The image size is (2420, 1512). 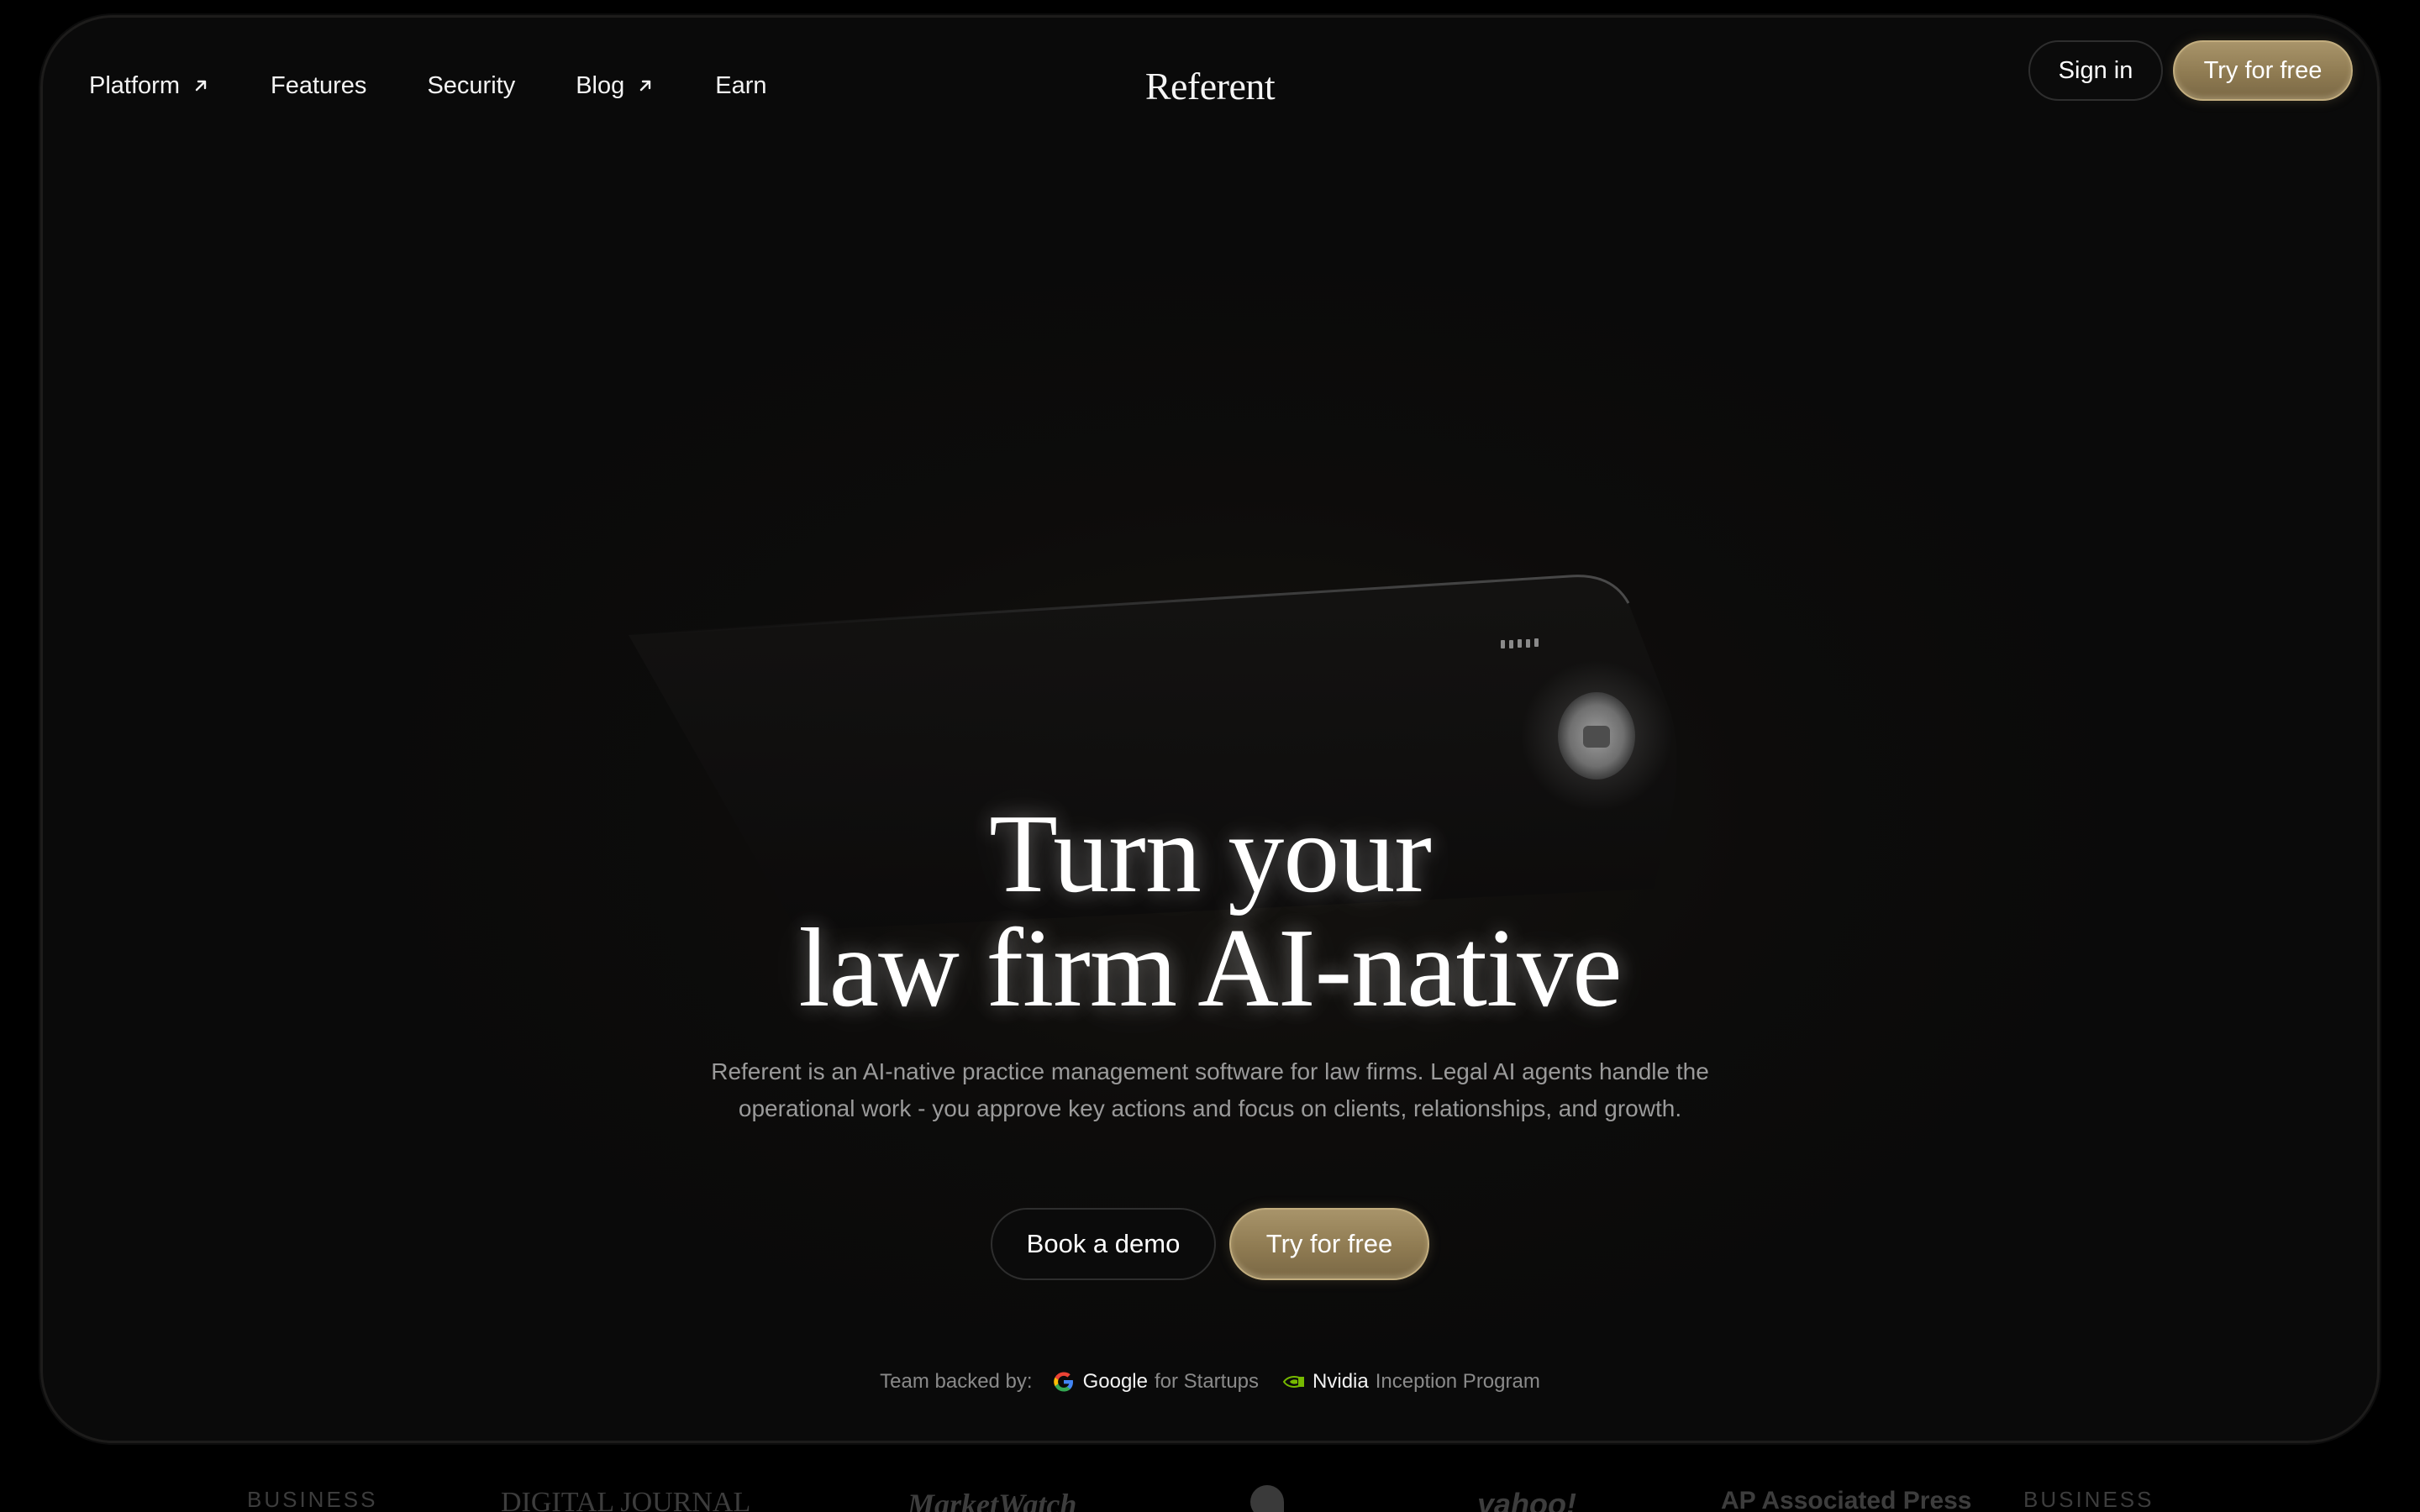 What do you see at coordinates (1104, 1244) in the screenshot?
I see `book-demo-button: Book a demo` at bounding box center [1104, 1244].